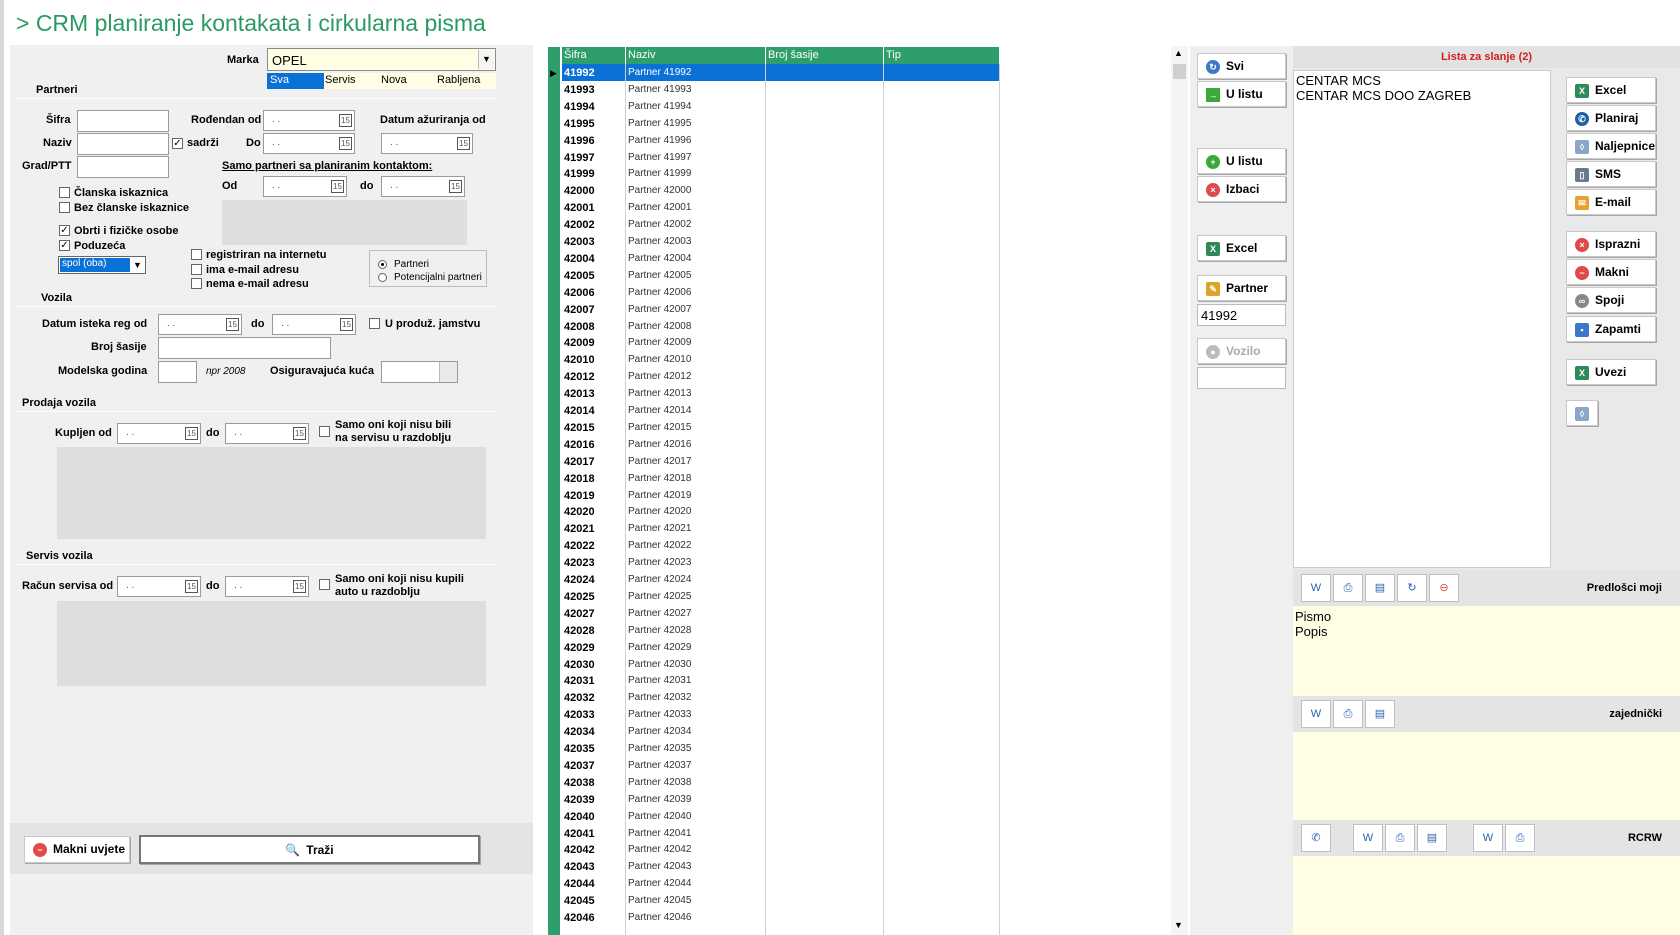 This screenshot has height=935, width=1680. What do you see at coordinates (200, 324) in the screenshot?
I see `datum-isteka-od-date: . . 15` at bounding box center [200, 324].